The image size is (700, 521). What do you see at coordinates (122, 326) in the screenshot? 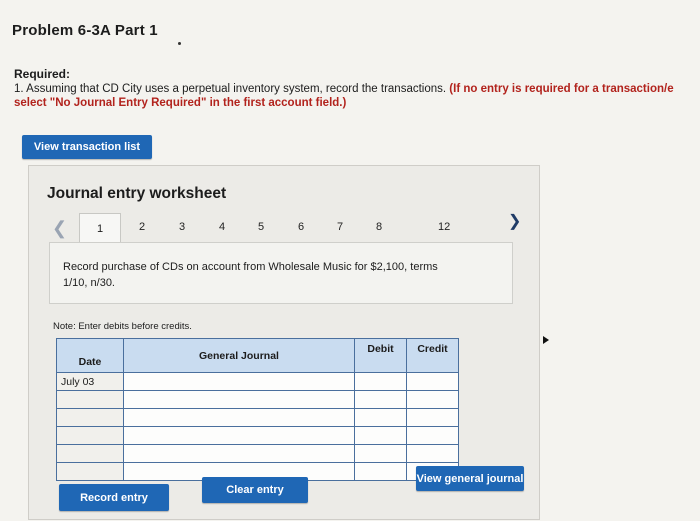
I see `debits-before-credits-note: Note: Enter debits before credits.` at bounding box center [122, 326].